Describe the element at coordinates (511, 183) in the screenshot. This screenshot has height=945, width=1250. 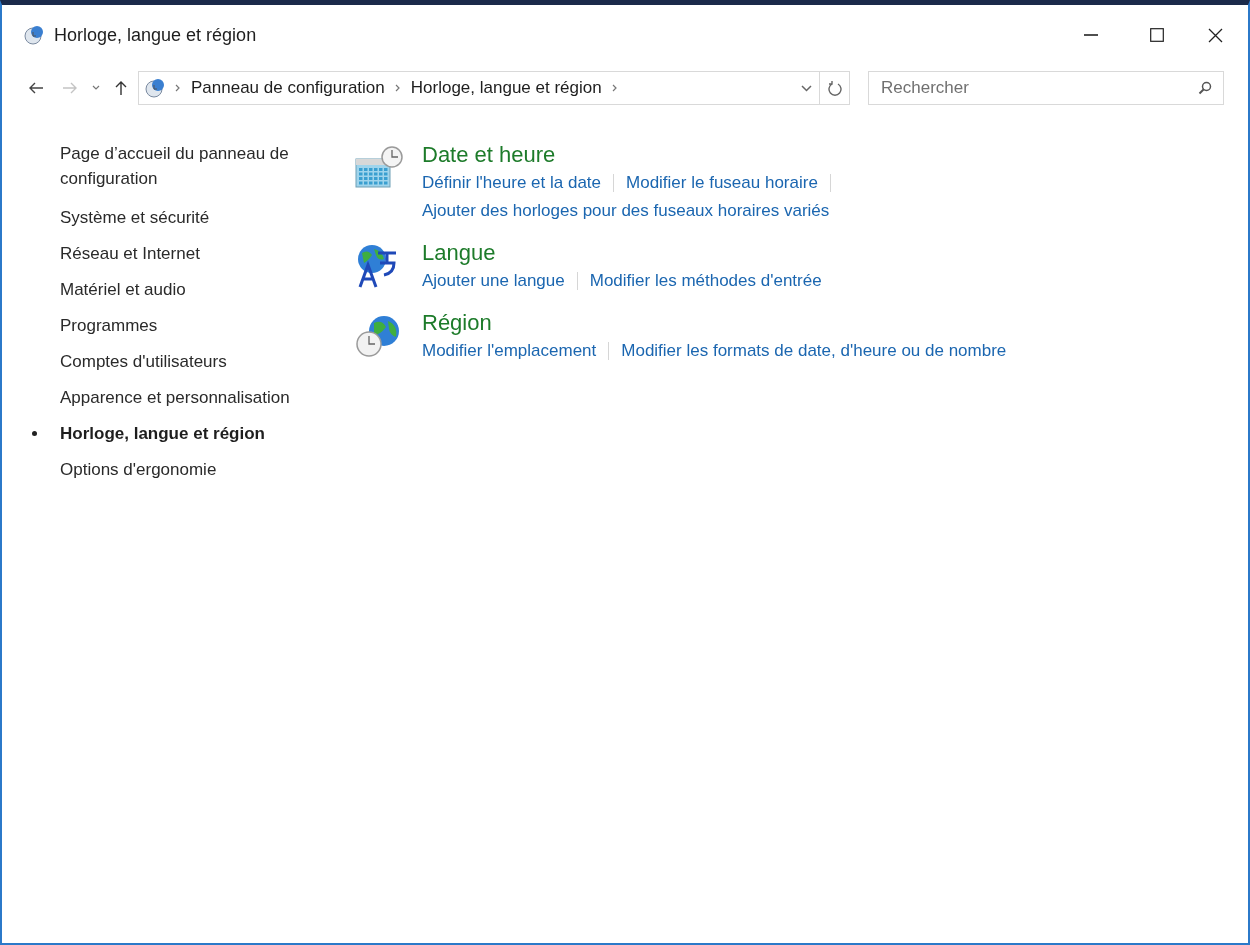
I see `task-link: Définir l'heure et la date` at that location.